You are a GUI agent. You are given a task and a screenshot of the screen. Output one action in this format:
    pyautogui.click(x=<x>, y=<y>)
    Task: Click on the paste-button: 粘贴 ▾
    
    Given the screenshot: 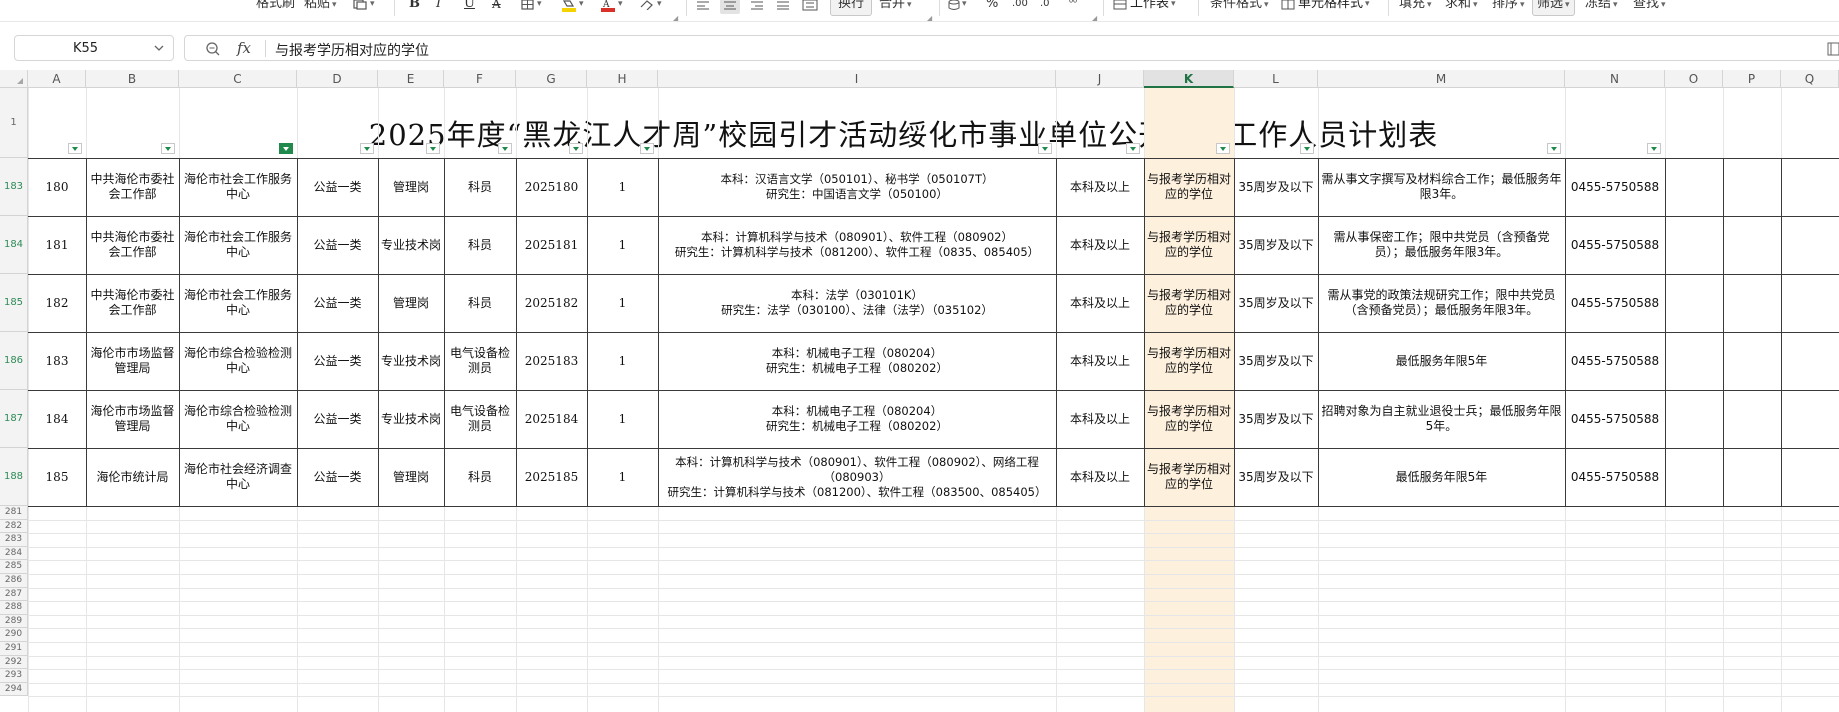 What is the action you would take?
    pyautogui.click(x=320, y=7)
    